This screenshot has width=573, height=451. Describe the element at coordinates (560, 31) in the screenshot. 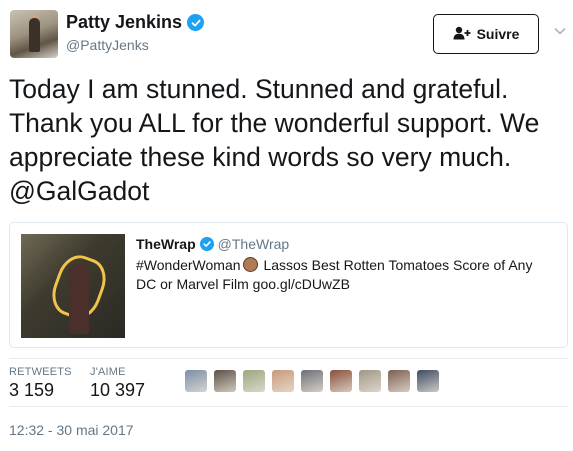

I see `chevron-down-icon` at that location.